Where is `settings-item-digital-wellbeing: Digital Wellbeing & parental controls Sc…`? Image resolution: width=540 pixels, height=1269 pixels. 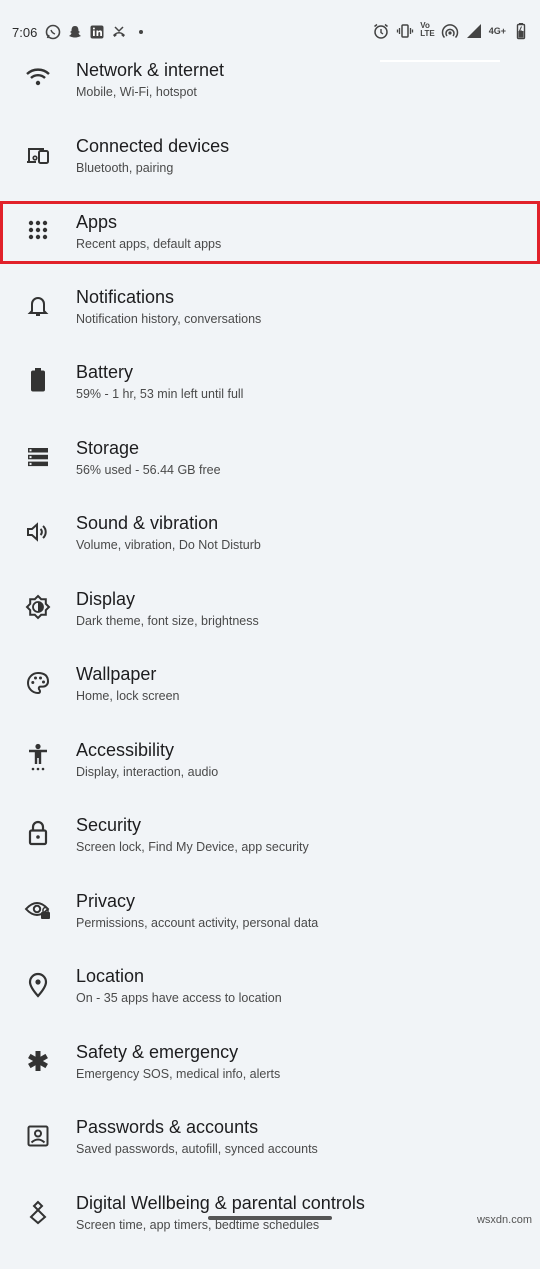
settings-item-digital-wellbeing: Digital Wellbeing & parental controls Sc… is located at coordinates (270, 1231).